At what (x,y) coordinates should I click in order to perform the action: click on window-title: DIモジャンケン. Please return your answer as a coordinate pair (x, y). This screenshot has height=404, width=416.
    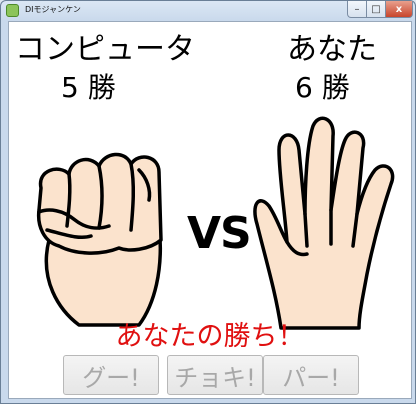
    Looking at the image, I should click on (53, 9).